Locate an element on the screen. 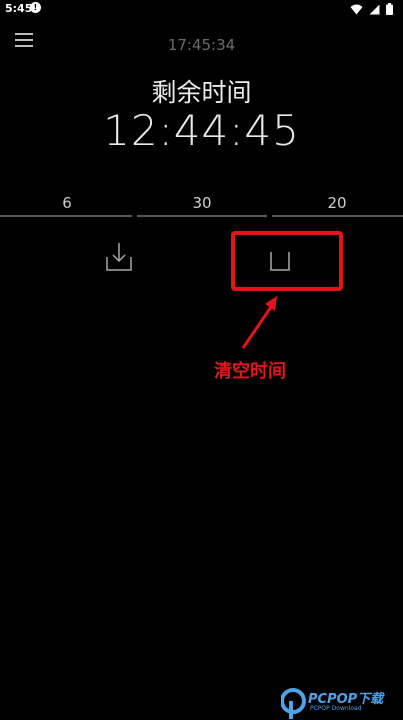 This screenshot has height=720, width=403. status-bar: 5:45 ! is located at coordinates (201, 9).